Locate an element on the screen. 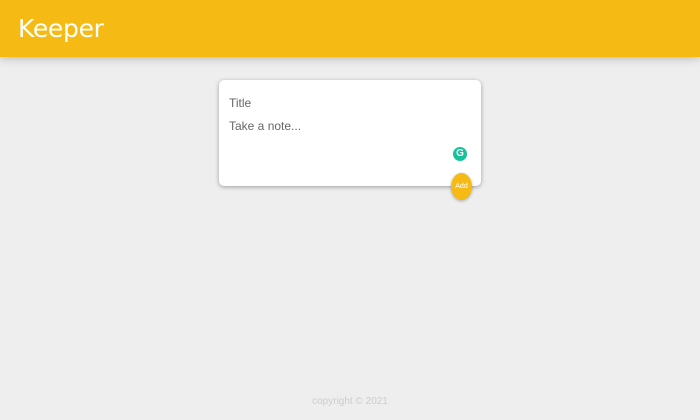 The height and width of the screenshot is (420, 700). app-logo-title: Keeper is located at coordinates (61, 28).